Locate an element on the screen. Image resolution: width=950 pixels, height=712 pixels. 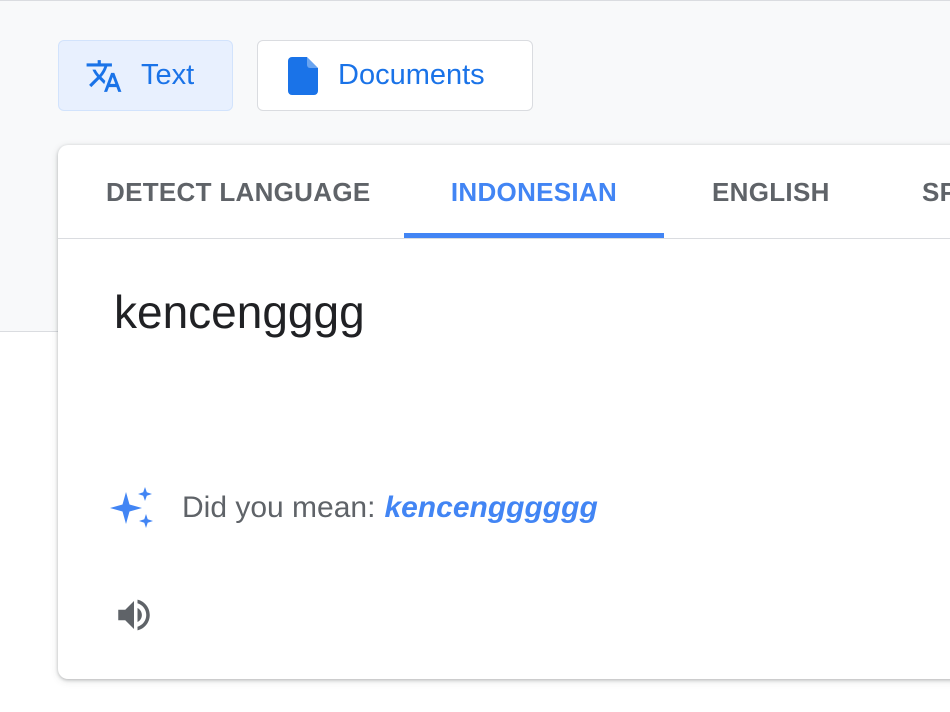
document-icon is located at coordinates (303, 75).